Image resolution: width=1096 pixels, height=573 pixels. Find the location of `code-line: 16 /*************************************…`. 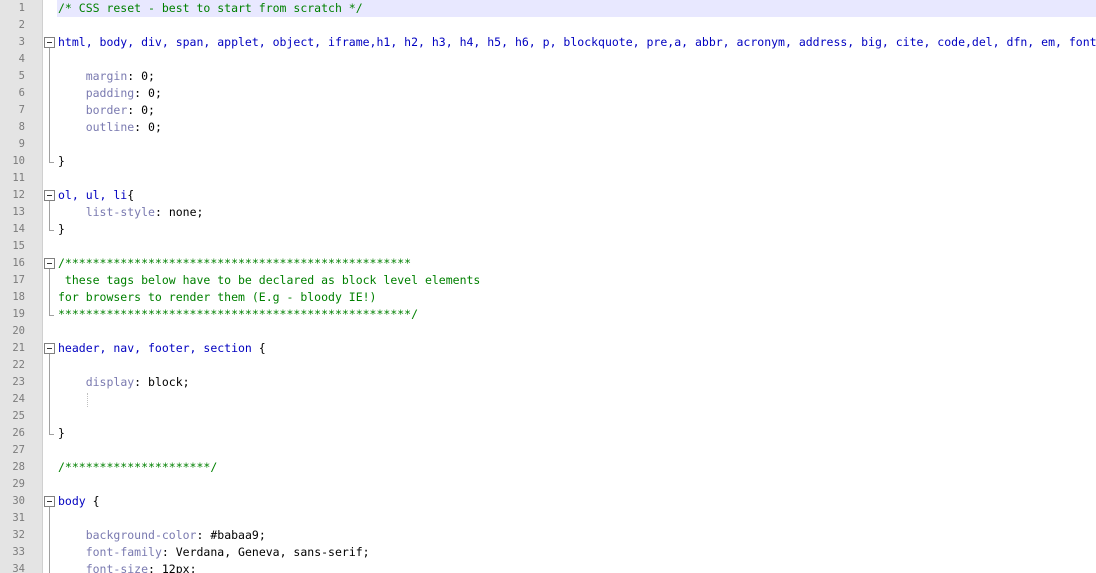

code-line: 16 /*************************************… is located at coordinates (548, 263).